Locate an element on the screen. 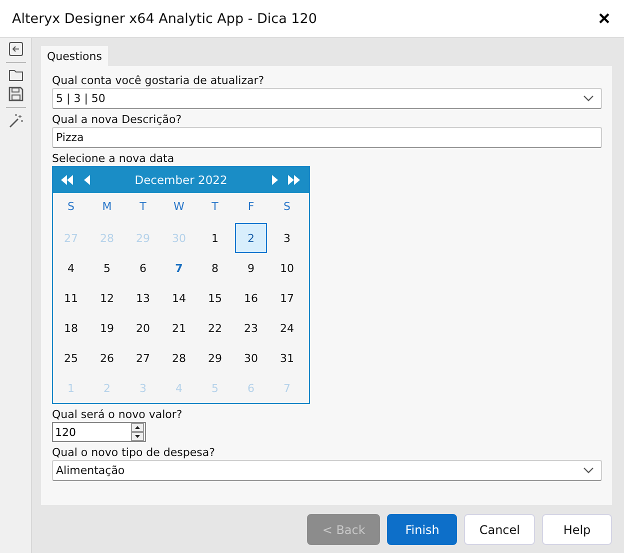 The height and width of the screenshot is (553, 624). weekday-label: M is located at coordinates (107, 207).